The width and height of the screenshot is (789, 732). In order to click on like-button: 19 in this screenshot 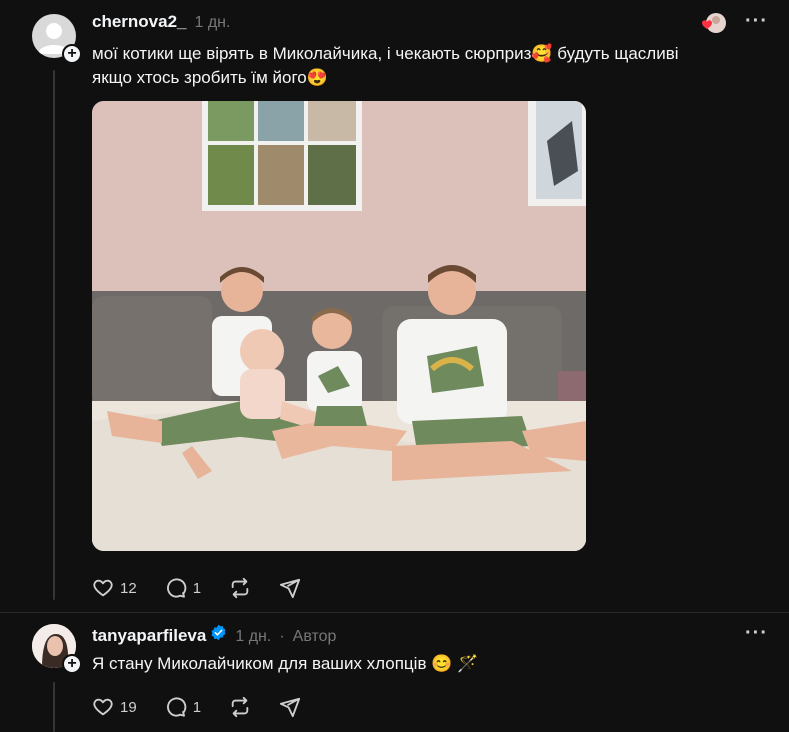, I will do `click(114, 707)`.